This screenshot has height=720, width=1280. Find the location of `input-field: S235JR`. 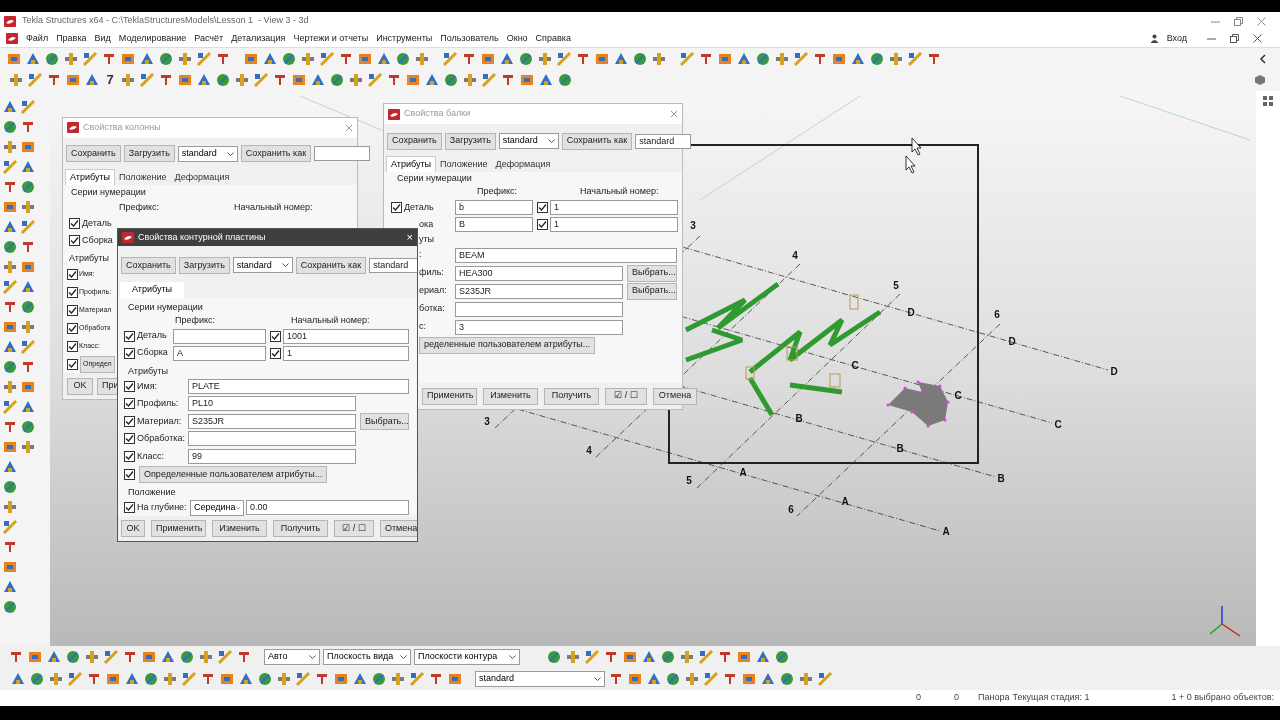

input-field: S235JR is located at coordinates (539, 291).